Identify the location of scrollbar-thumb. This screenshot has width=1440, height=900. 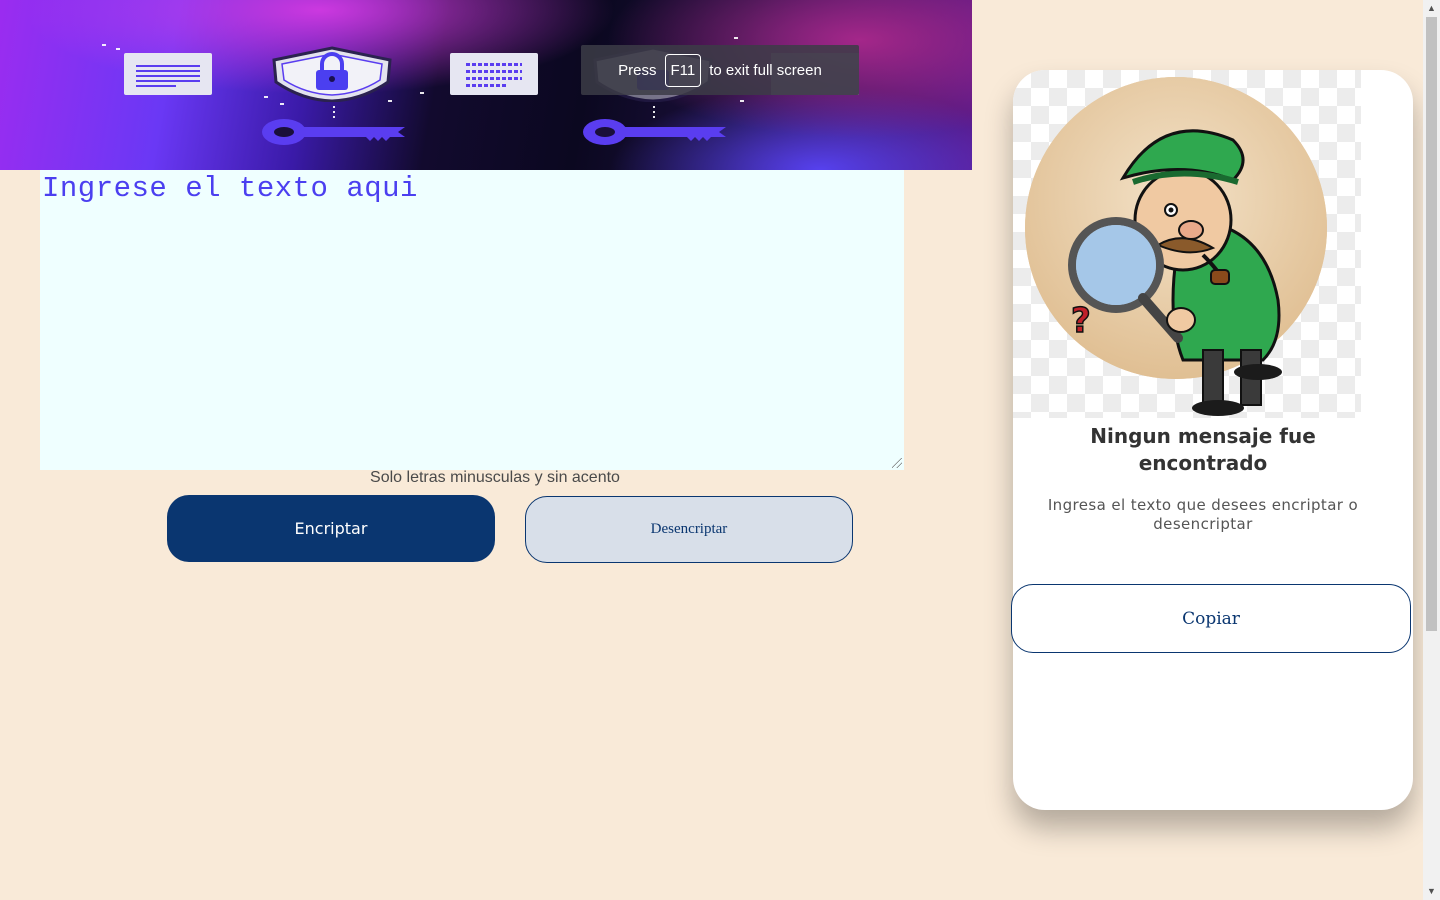
(1431, 324).